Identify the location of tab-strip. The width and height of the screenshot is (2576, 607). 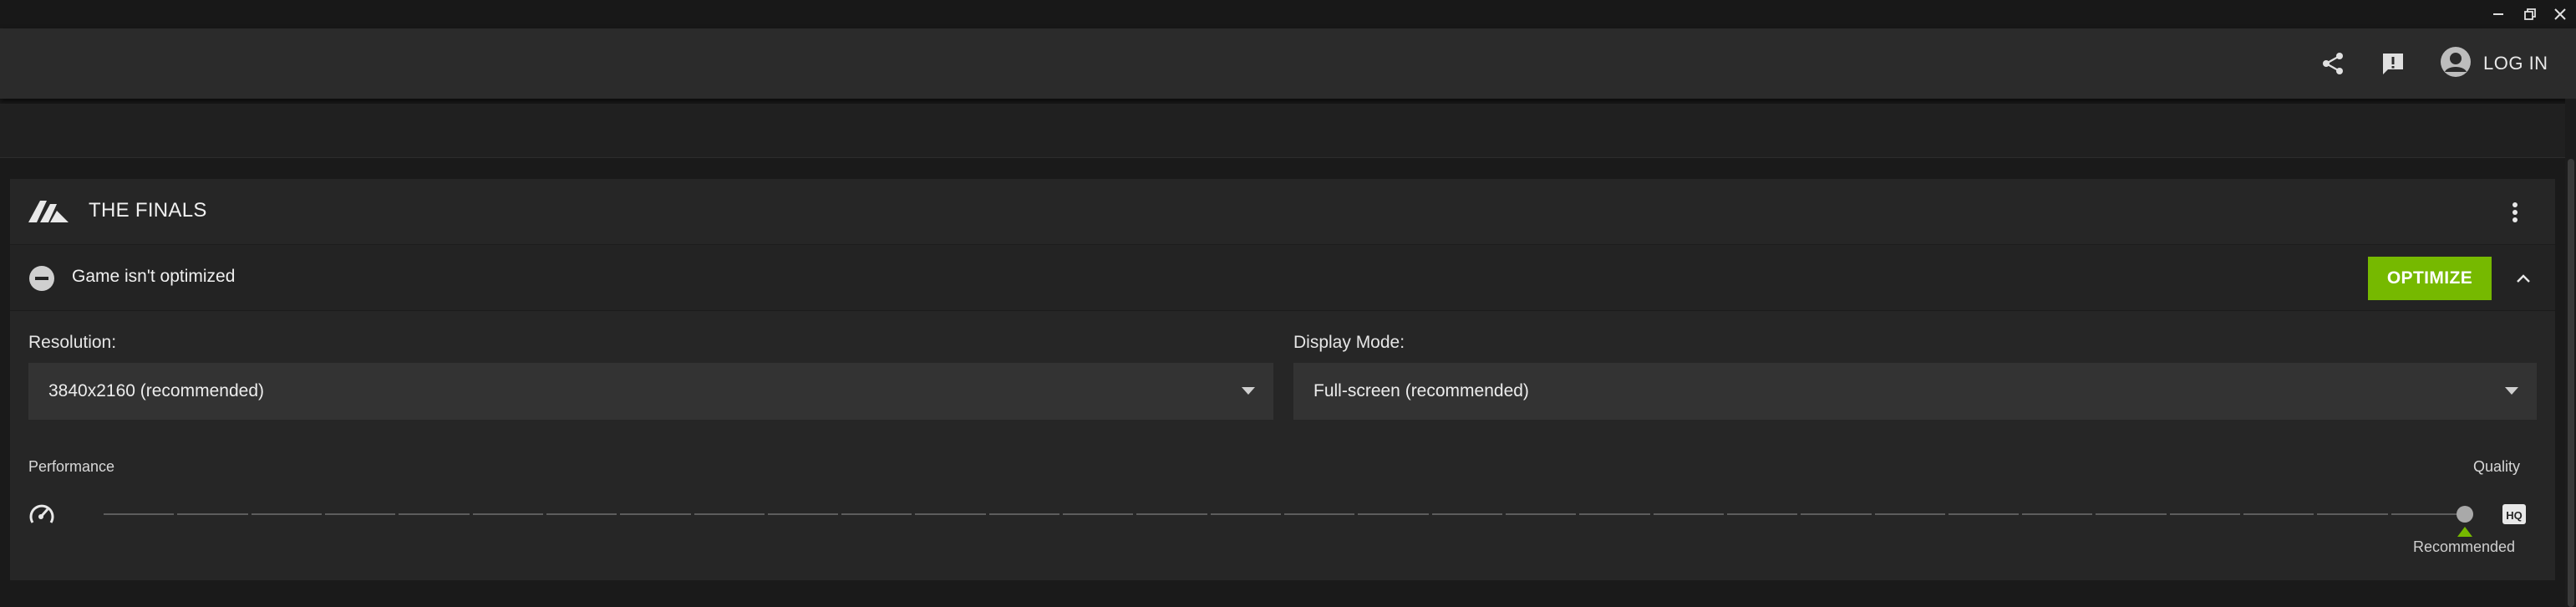
(1282, 131).